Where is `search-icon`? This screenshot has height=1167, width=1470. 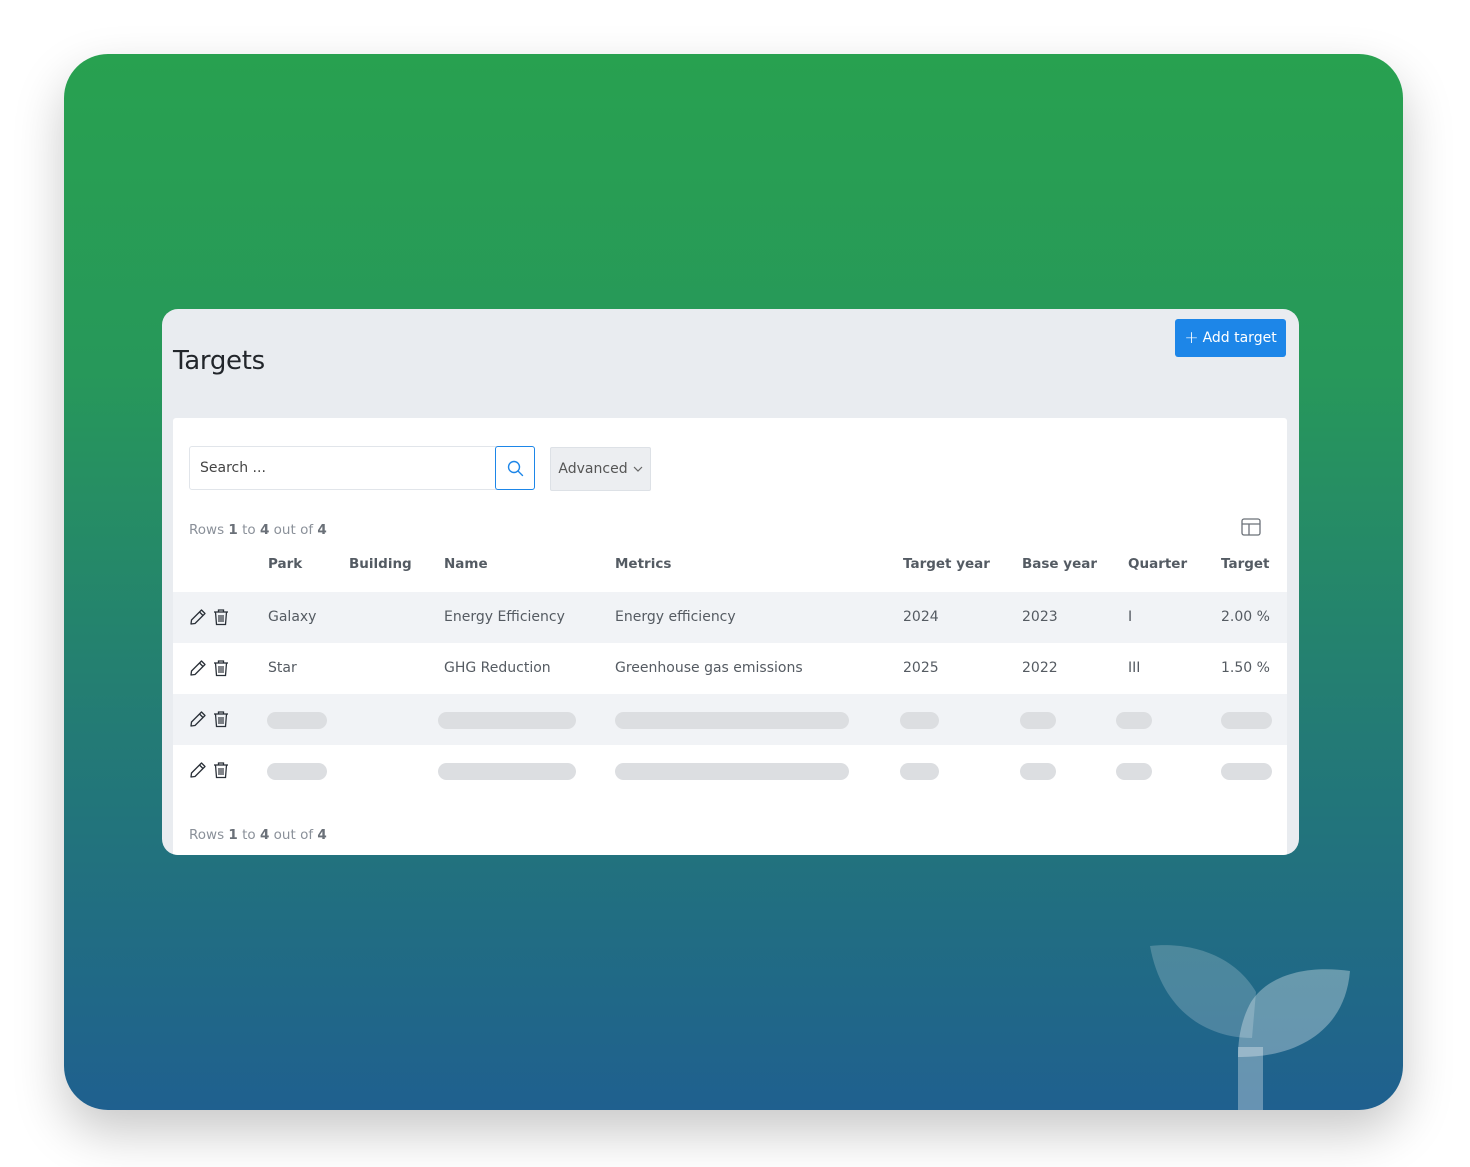 search-icon is located at coordinates (515, 468).